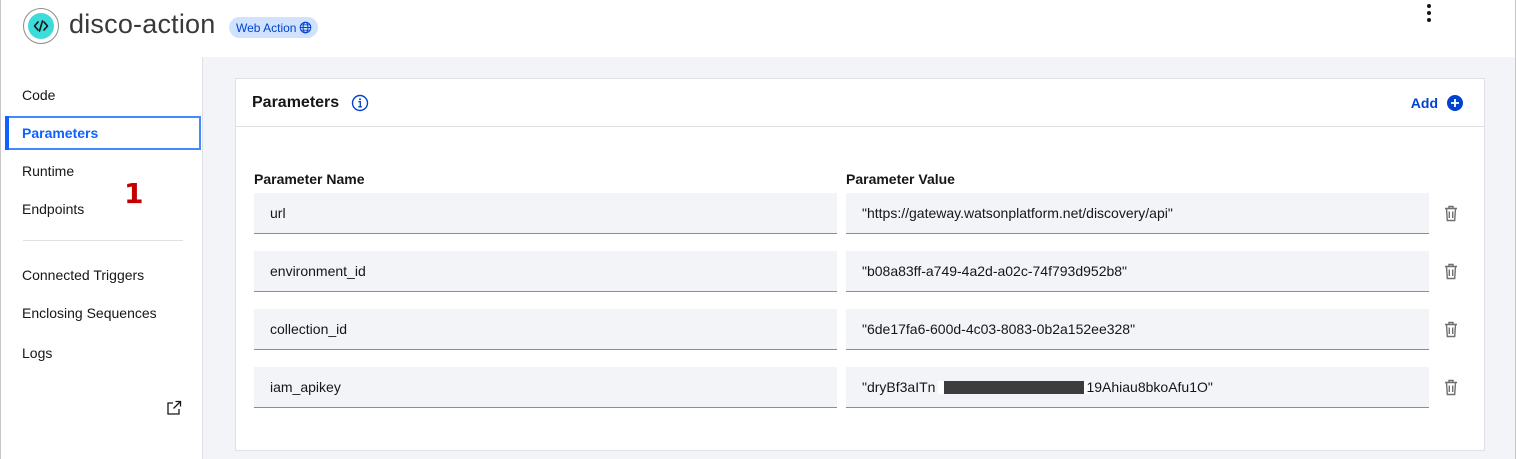  What do you see at coordinates (39, 95) in the screenshot?
I see `sidebar-item-label: Code` at bounding box center [39, 95].